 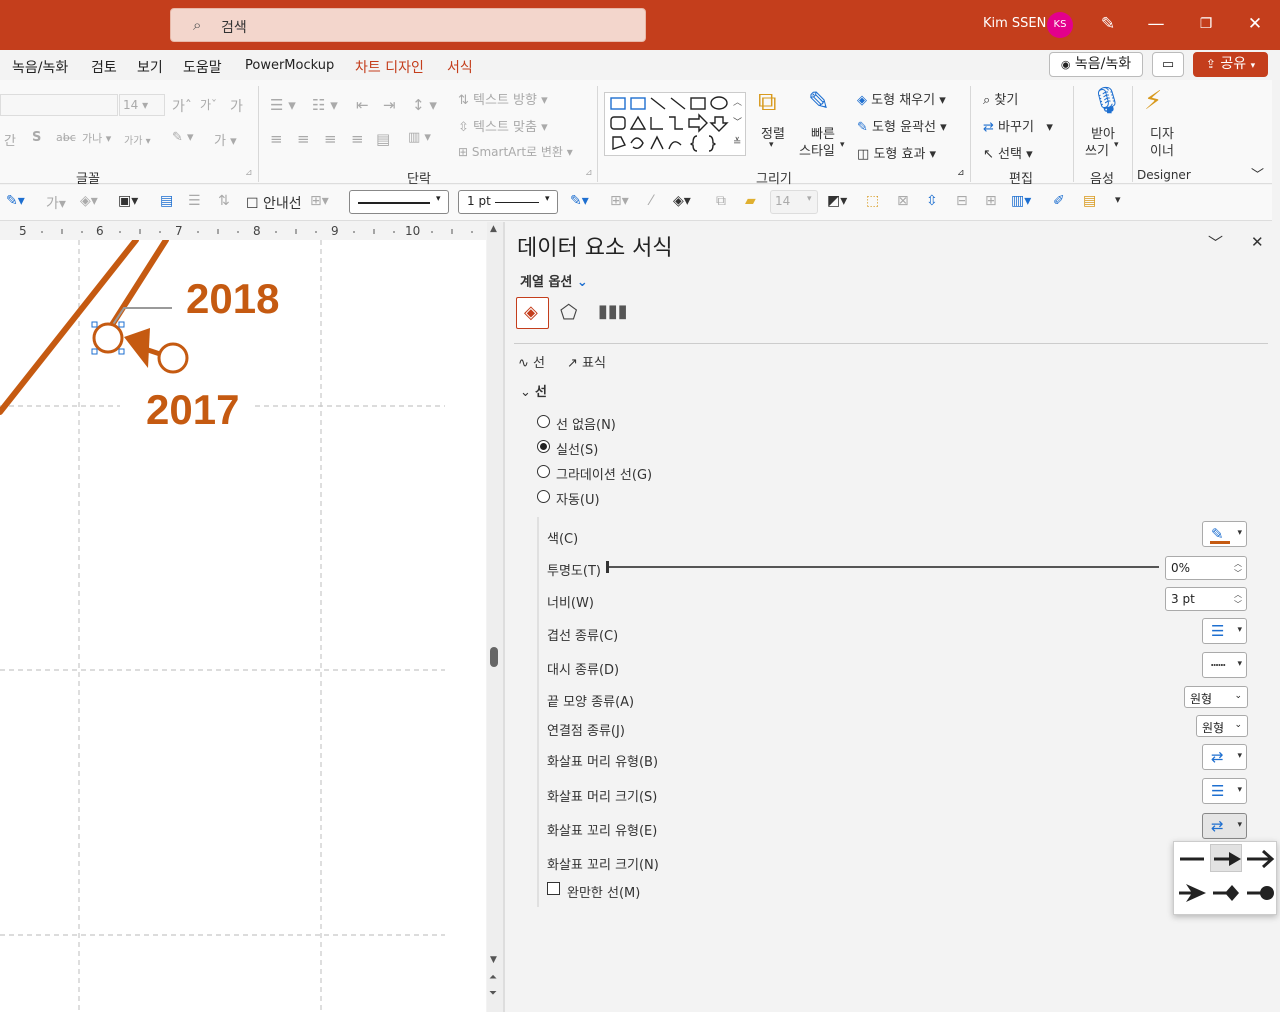 What do you see at coordinates (1222, 726) in the screenshot?
I see `join-type-select: 원형 ⌄` at bounding box center [1222, 726].